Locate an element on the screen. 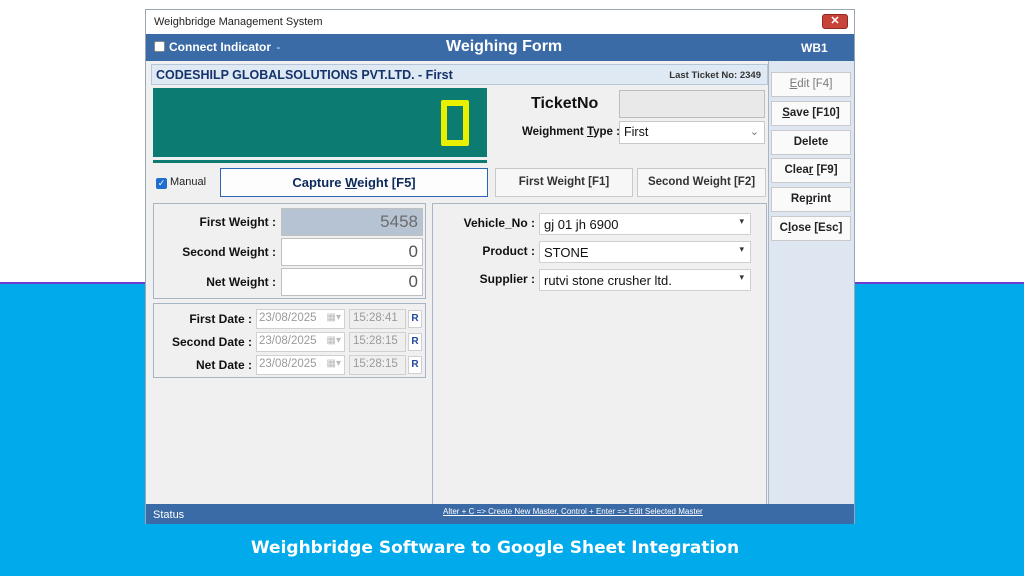  status-label: Status is located at coordinates (169, 515).